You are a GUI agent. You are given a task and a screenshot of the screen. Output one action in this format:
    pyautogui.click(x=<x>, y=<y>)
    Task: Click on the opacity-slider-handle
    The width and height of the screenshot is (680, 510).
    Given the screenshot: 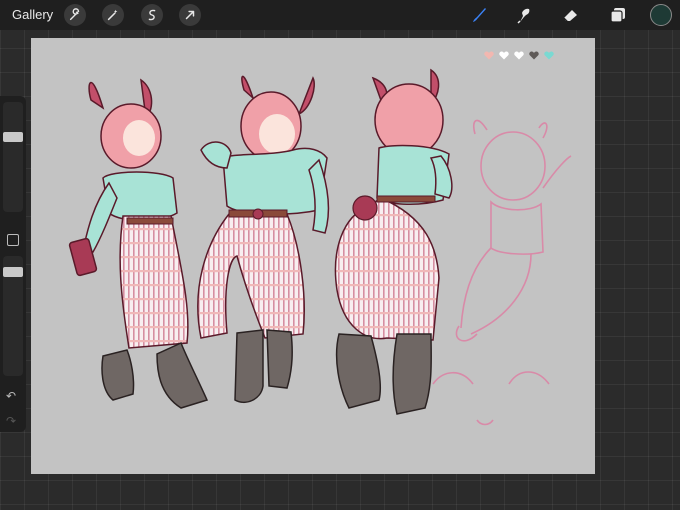 What is the action you would take?
    pyautogui.click(x=13, y=272)
    